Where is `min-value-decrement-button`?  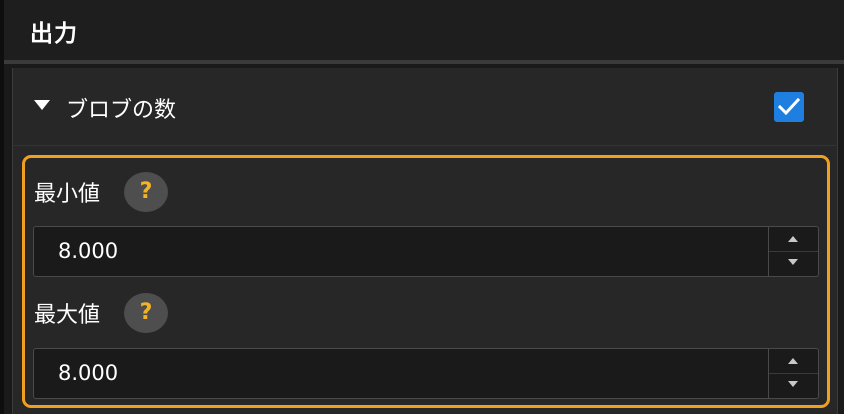 min-value-decrement-button is located at coordinates (793, 263).